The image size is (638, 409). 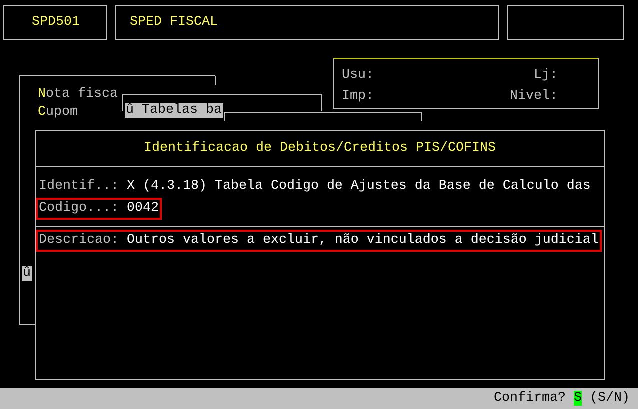 What do you see at coordinates (55, 22) in the screenshot?
I see `program-code: SPD501` at bounding box center [55, 22].